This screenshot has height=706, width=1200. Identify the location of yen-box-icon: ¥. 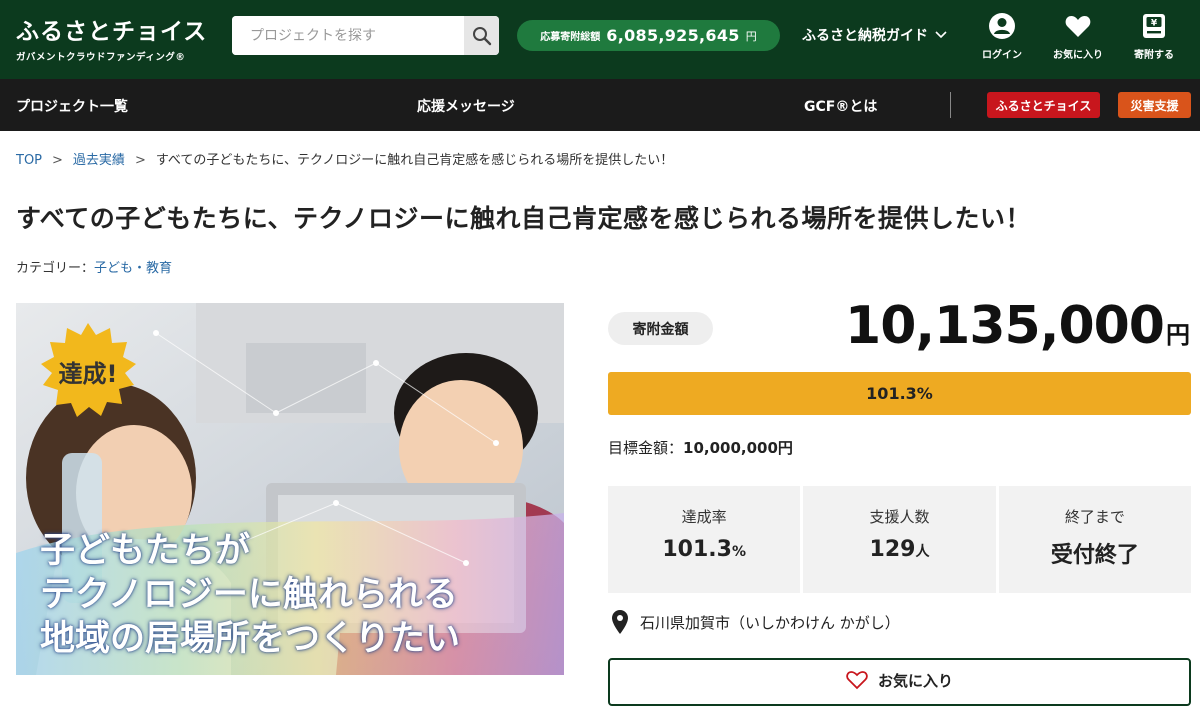
(1154, 26).